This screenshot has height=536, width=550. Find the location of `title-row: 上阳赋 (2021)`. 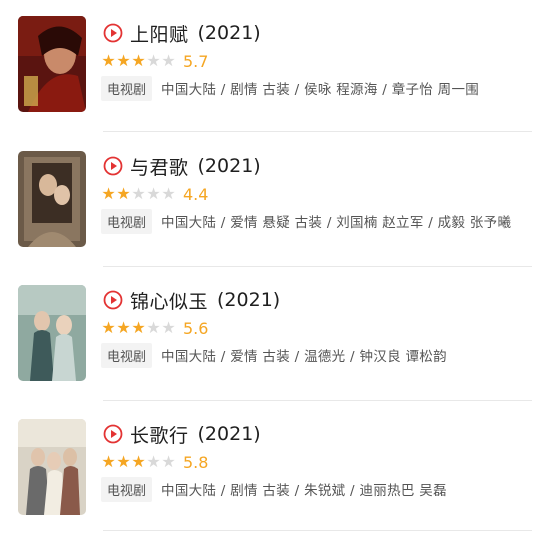

title-row: 上阳赋 (2021) is located at coordinates (182, 33).